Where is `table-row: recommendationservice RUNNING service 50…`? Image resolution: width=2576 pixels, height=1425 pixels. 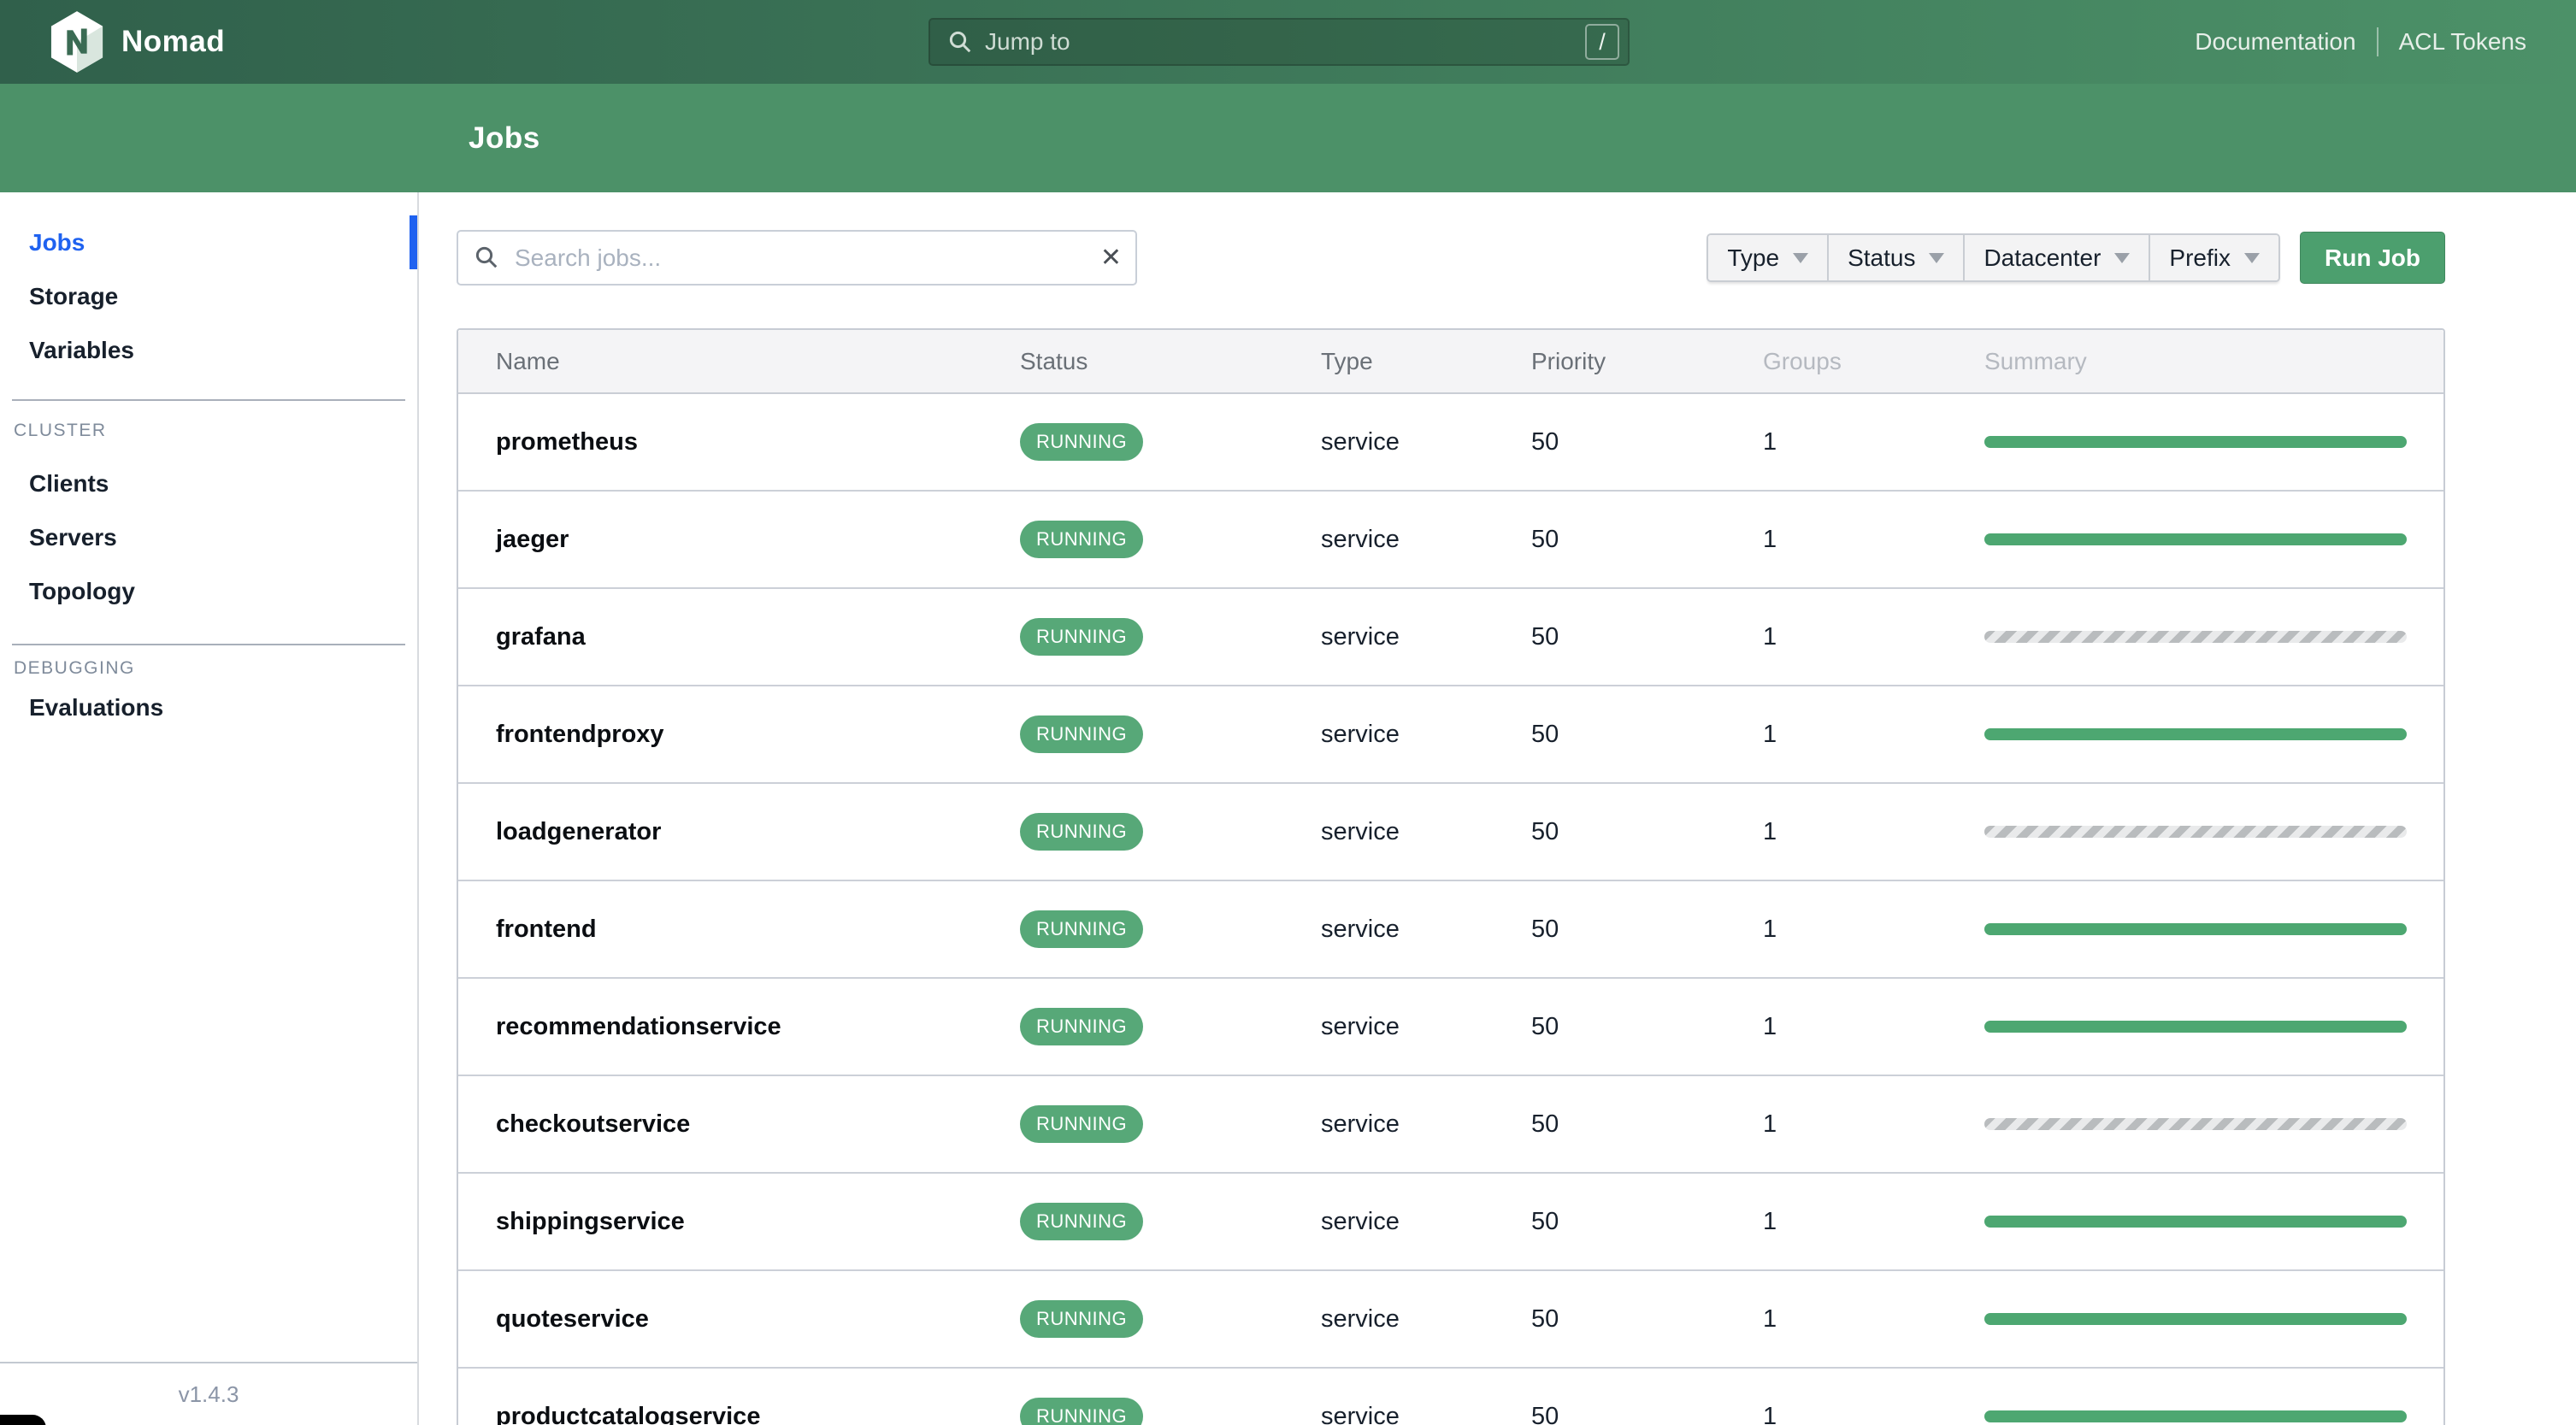 table-row: recommendationservice RUNNING service 50… is located at coordinates (1450, 1027).